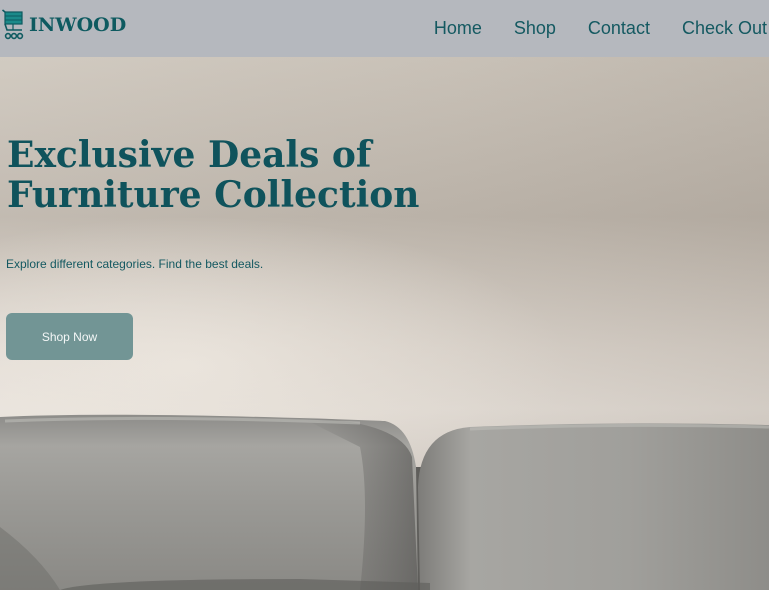 This screenshot has width=769, height=590. Describe the element at coordinates (13, 24) in the screenshot. I see `shopping-cart-icon` at that location.